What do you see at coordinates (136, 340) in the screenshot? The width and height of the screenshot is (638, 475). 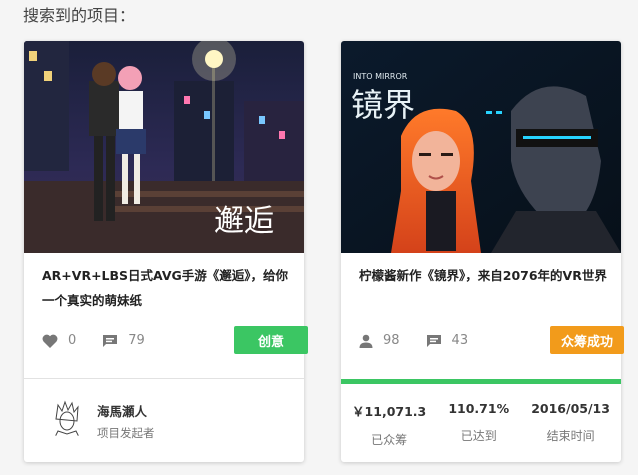 I see `comments-count: 79` at bounding box center [136, 340].